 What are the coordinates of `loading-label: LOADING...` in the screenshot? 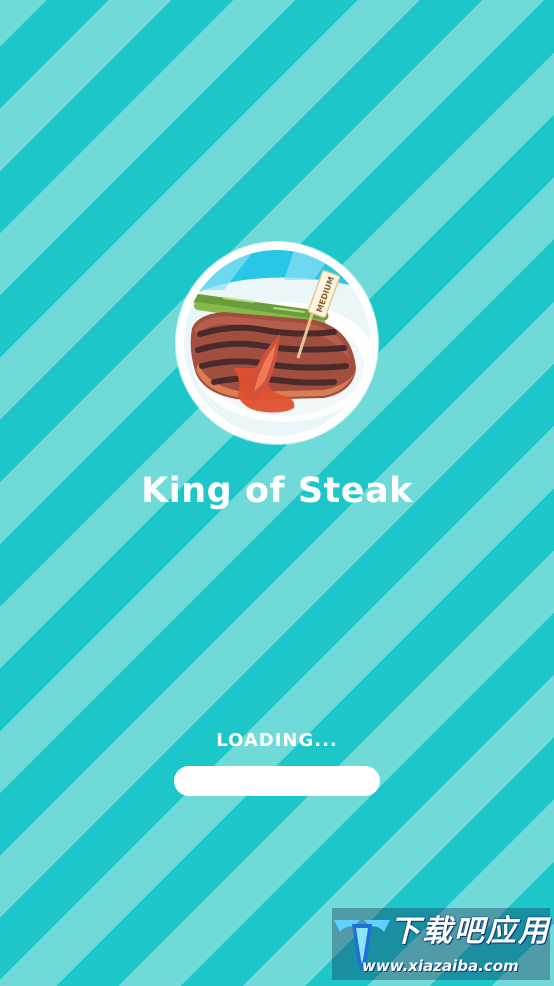 It's located at (277, 740).